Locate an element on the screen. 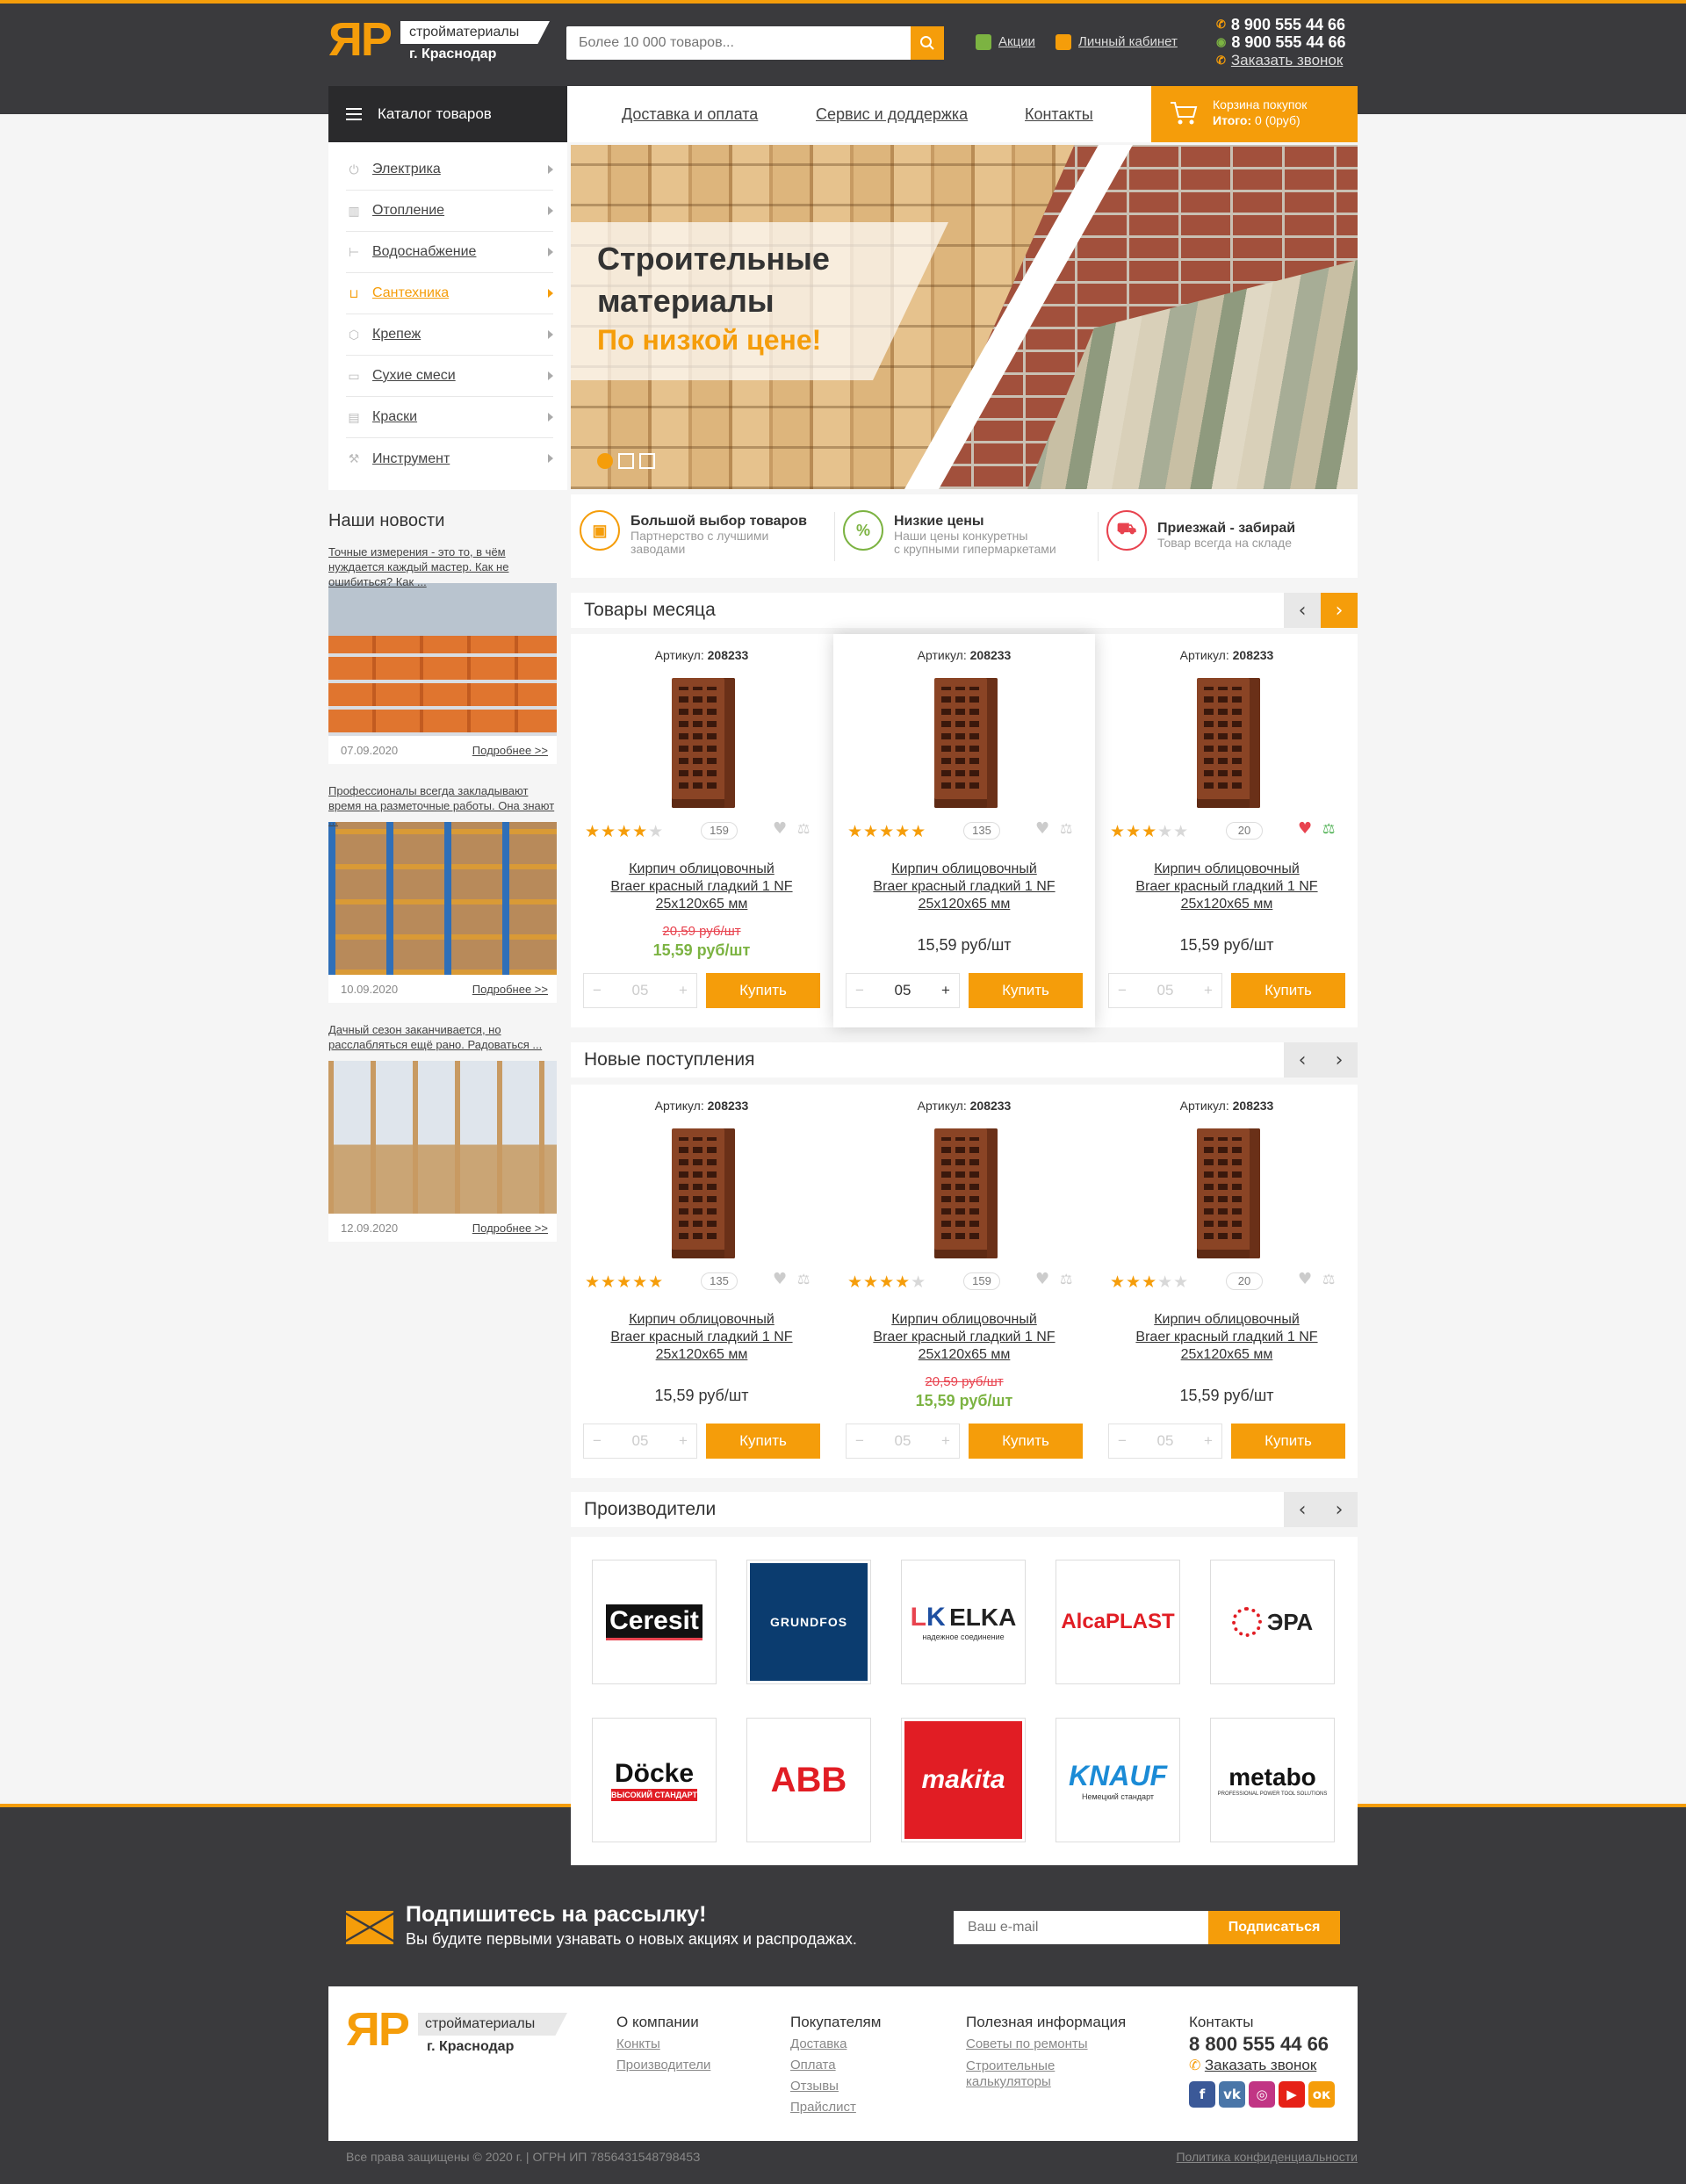  nav-delivery: Доставка и оплата is located at coordinates (690, 114).